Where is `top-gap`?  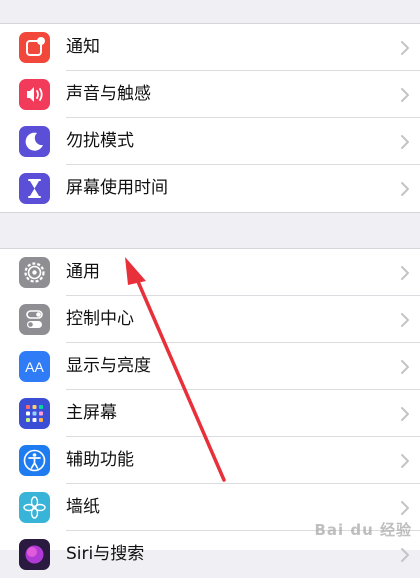 top-gap is located at coordinates (210, 11).